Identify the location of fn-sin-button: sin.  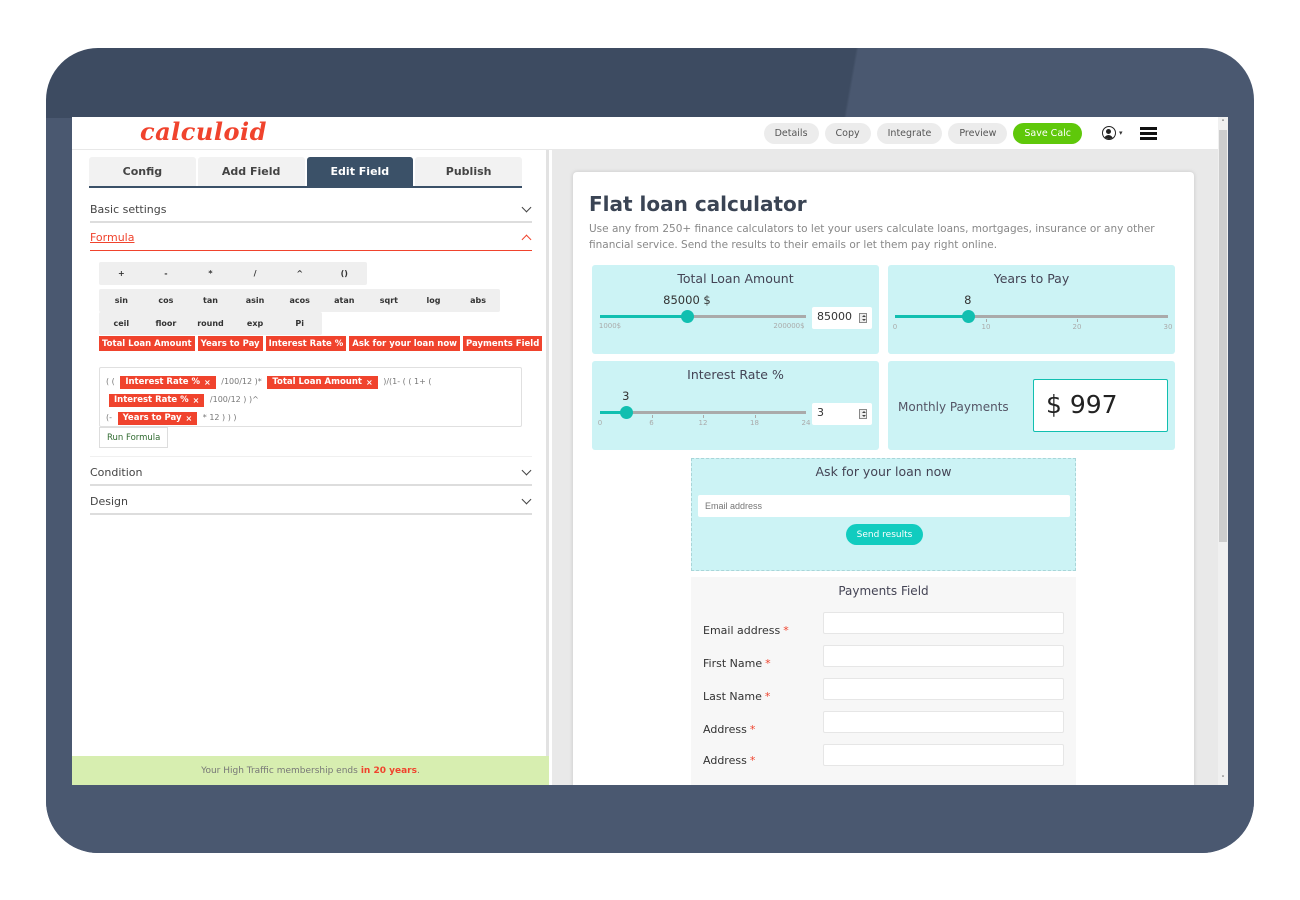
(121, 300).